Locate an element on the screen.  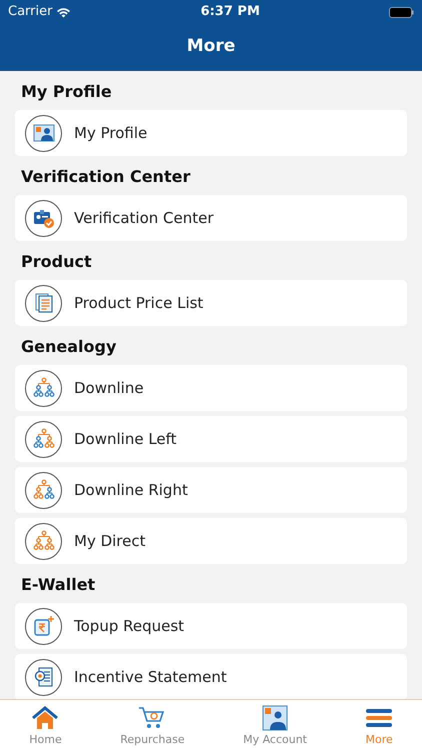
document-list-icon is located at coordinates (43, 303).